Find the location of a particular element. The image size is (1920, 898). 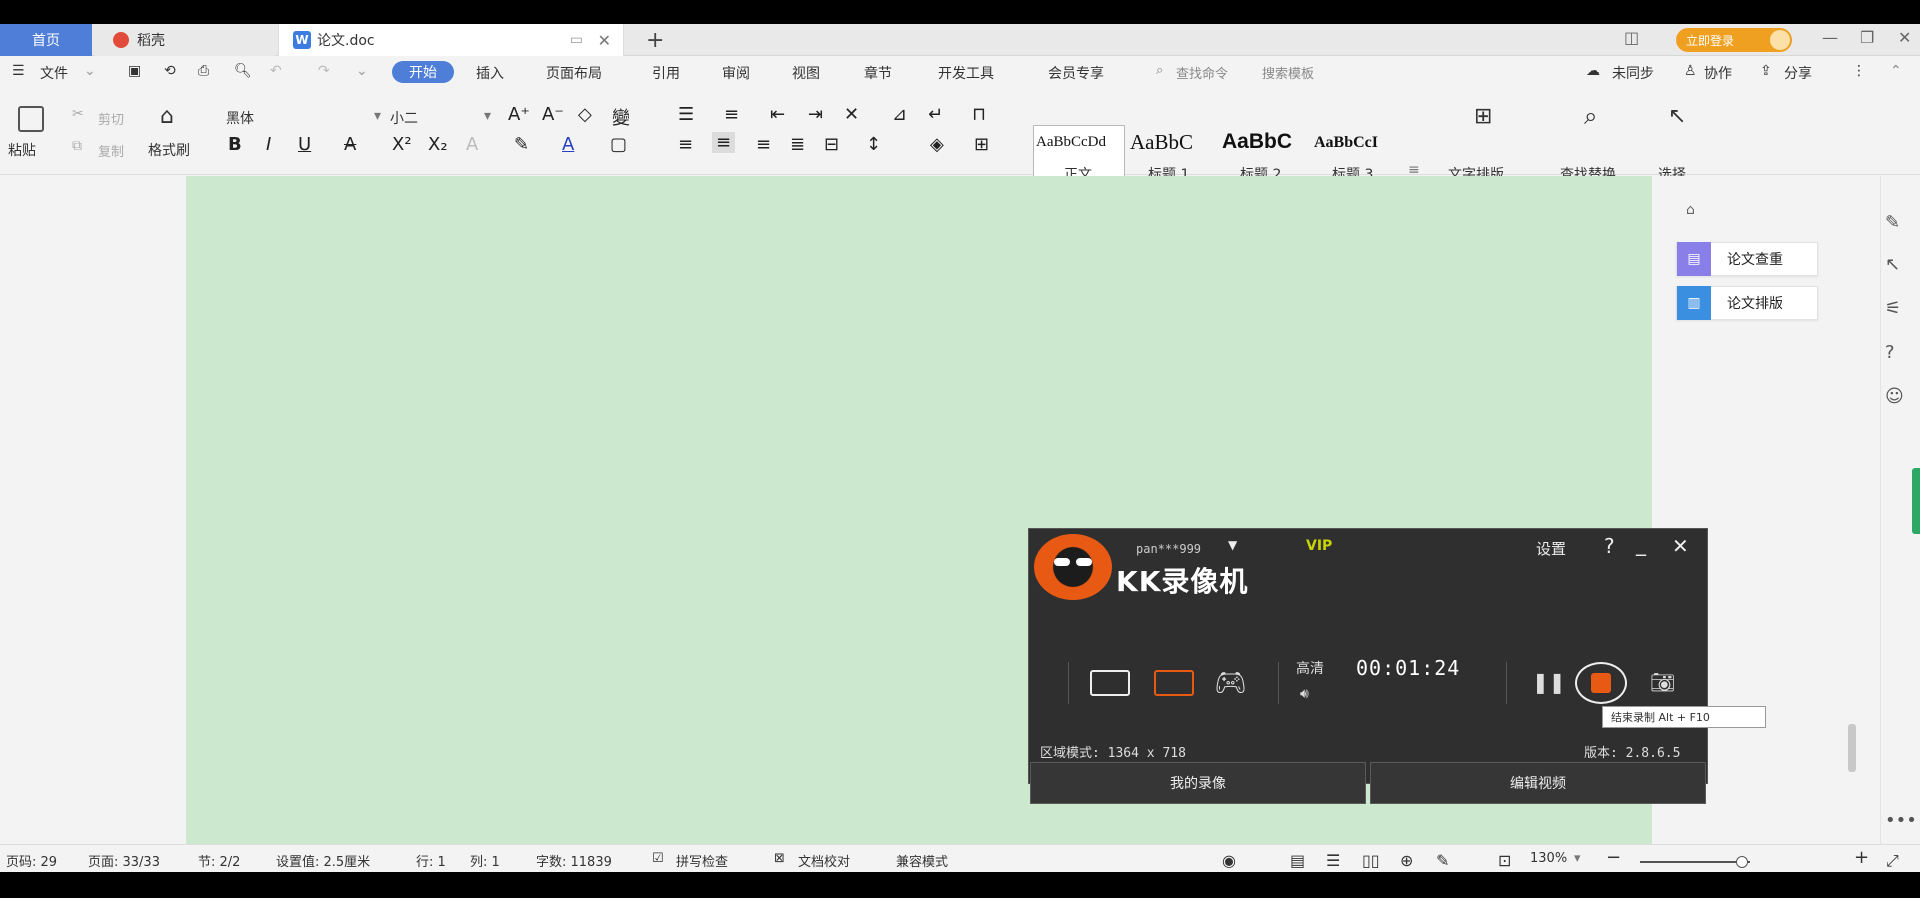

pen-icon: ✎ is located at coordinates (1892, 222).